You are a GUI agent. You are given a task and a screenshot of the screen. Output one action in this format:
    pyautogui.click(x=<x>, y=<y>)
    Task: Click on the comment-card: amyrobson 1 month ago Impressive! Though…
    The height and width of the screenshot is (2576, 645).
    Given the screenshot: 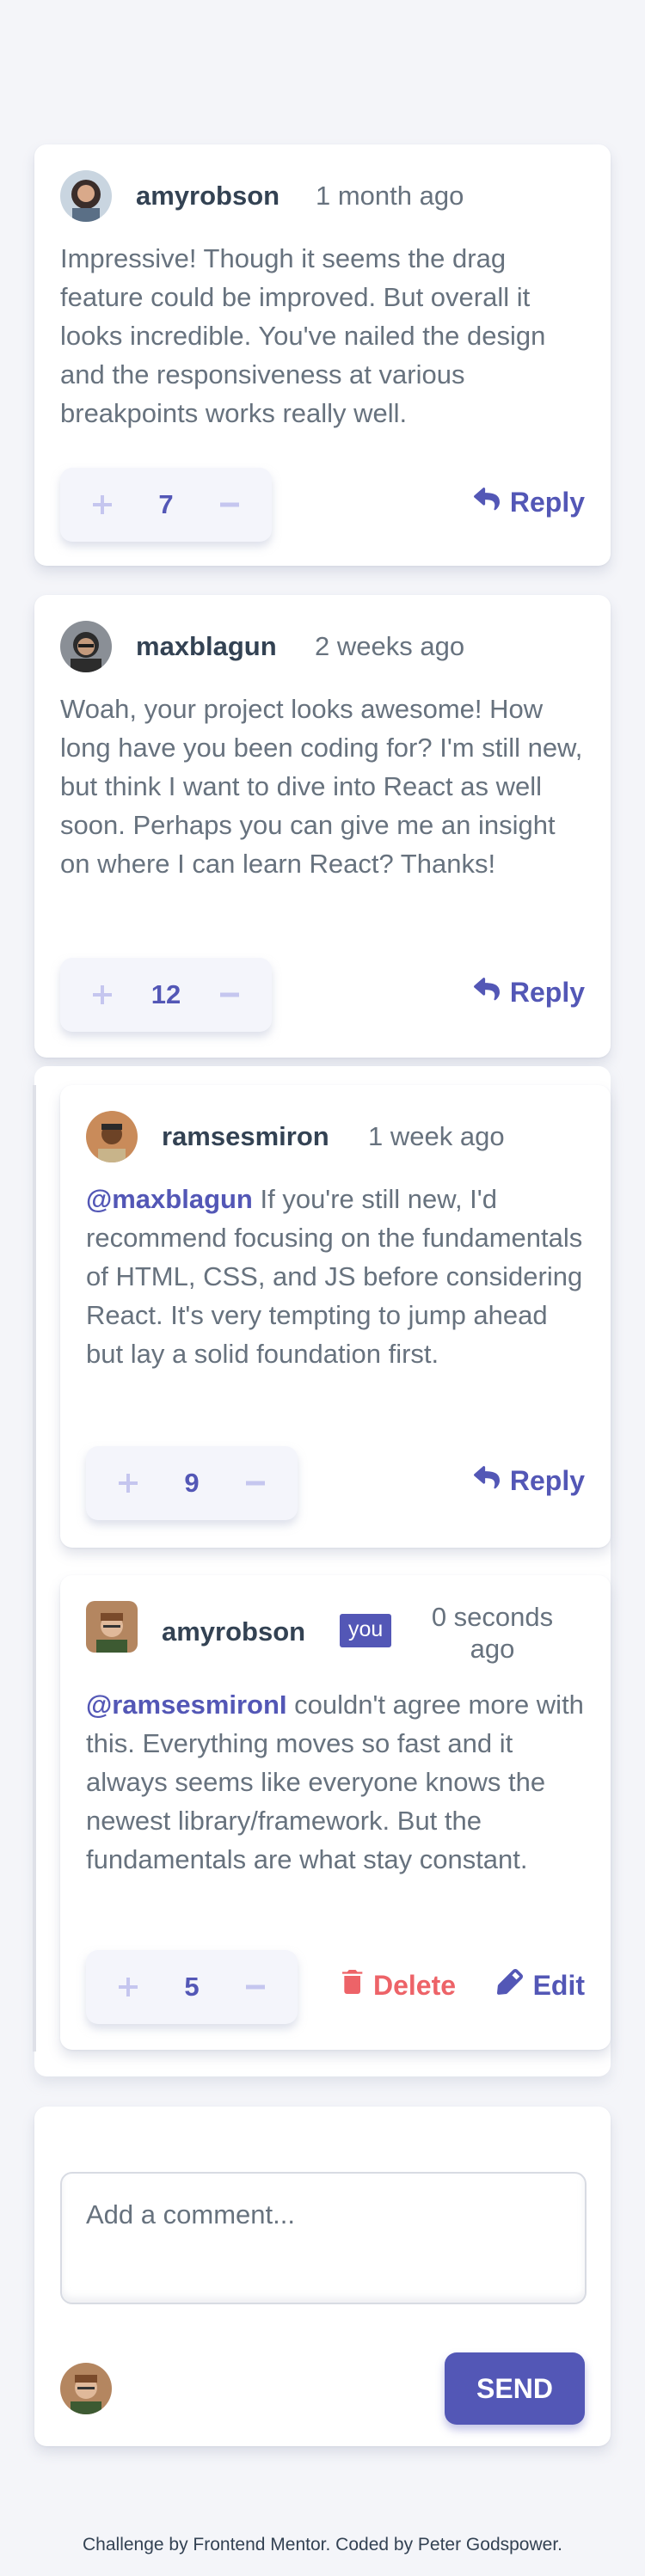 What is the action you would take?
    pyautogui.click(x=322, y=355)
    